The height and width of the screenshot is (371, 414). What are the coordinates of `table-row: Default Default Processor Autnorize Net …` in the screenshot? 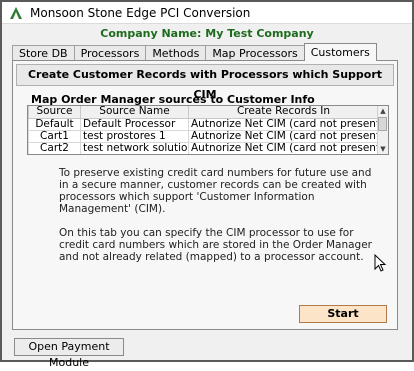 It's located at (203, 124).